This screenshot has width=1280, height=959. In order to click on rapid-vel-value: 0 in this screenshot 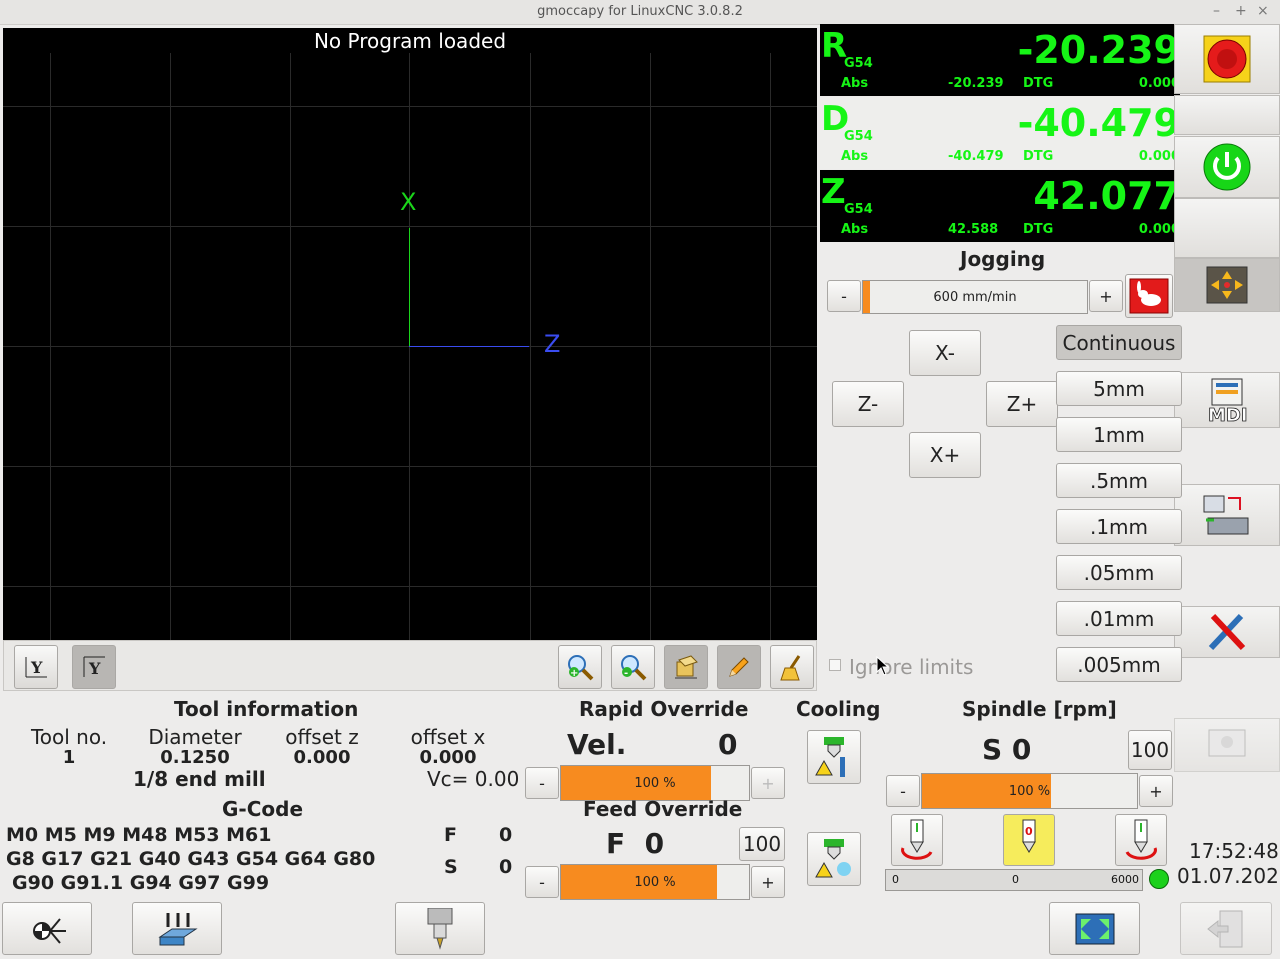, I will do `click(728, 744)`.